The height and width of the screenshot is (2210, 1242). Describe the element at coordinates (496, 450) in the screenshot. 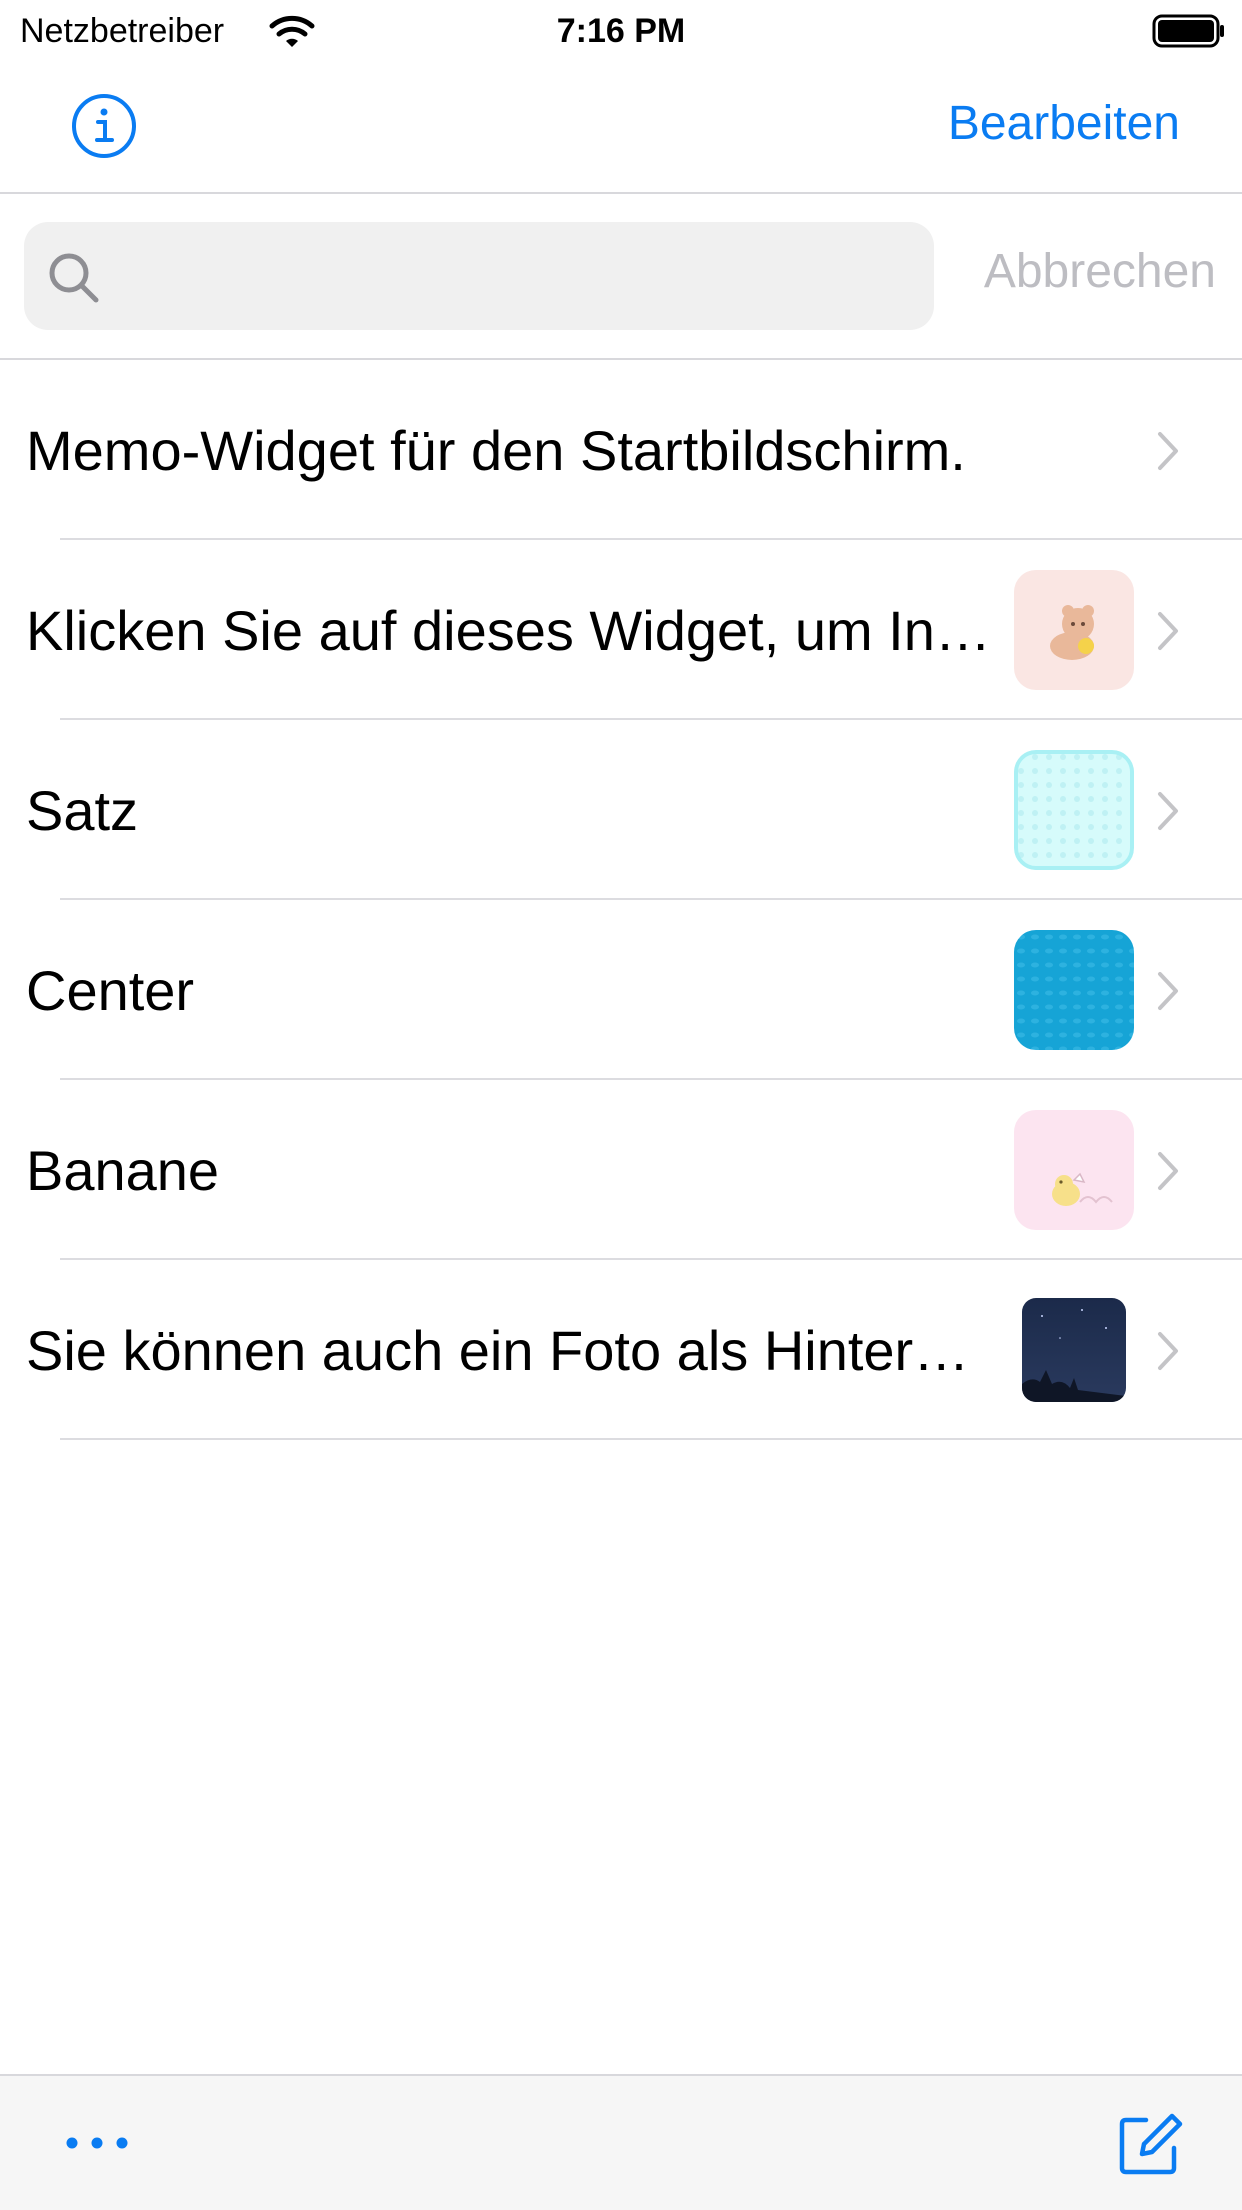

I see `list-item-title: Memo-Widget für den Startbildschirm.` at that location.